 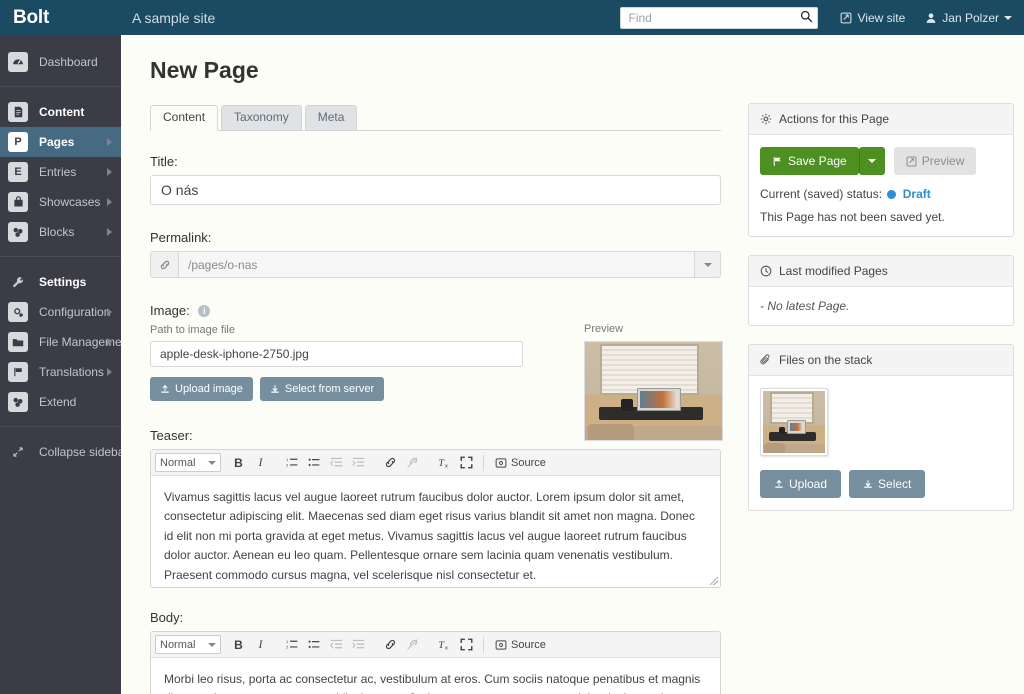 I want to click on select-from-server-button: Select from server, so click(x=322, y=389).